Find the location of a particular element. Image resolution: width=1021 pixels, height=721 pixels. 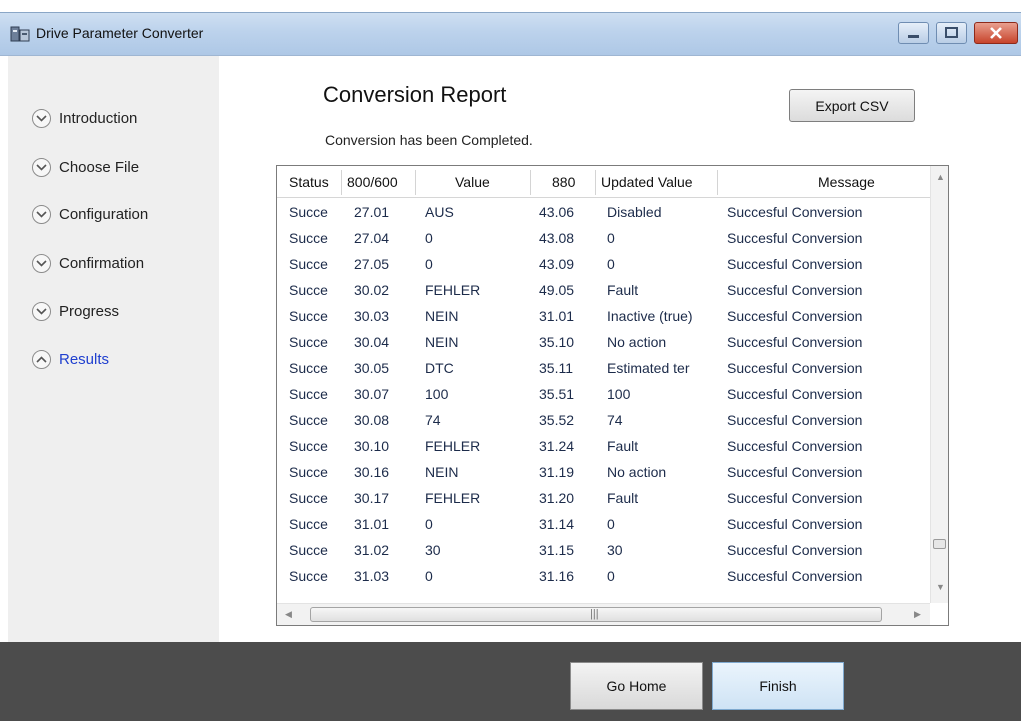

nav-item-progress: Progress is located at coordinates (75, 311).